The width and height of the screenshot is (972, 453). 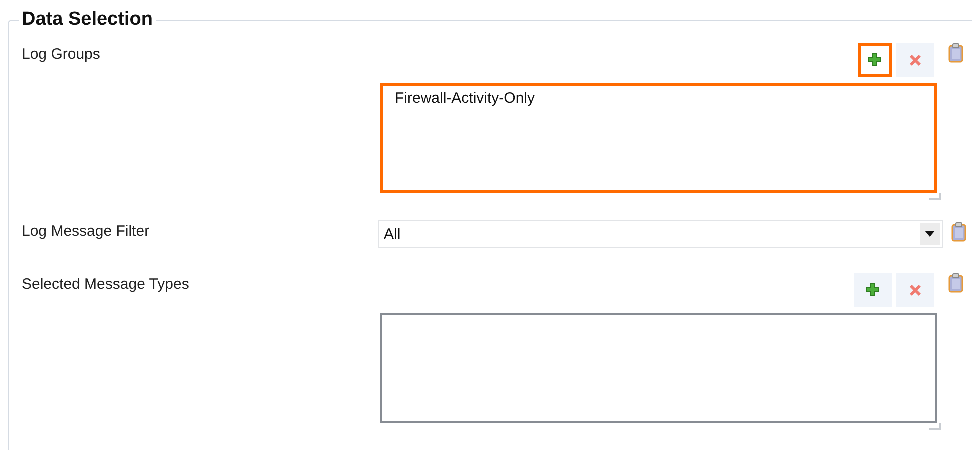 I want to click on list-item: Firewall-Activity-Only, so click(x=658, y=98).